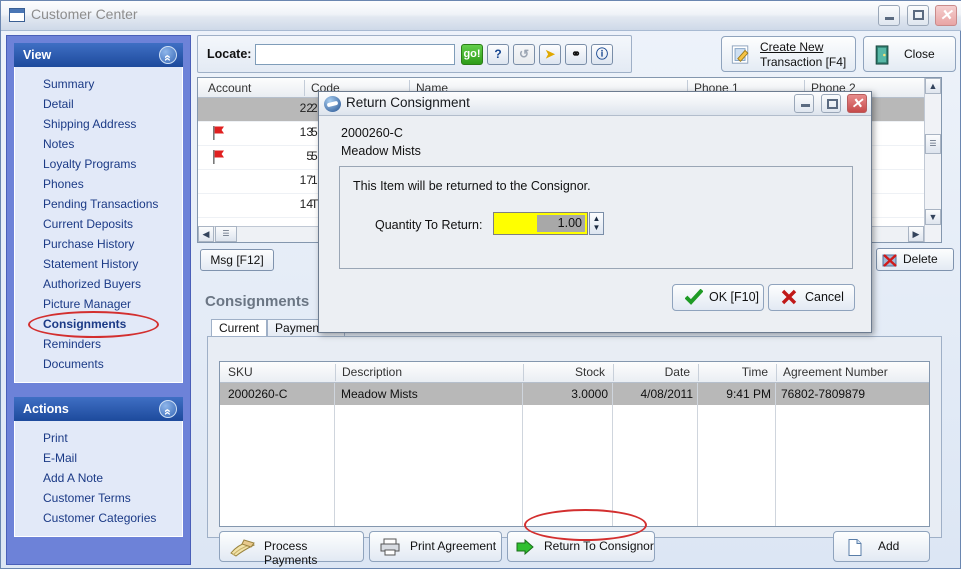 Image resolution: width=961 pixels, height=569 pixels. I want to click on scroll-up-button: ▲, so click(933, 86).